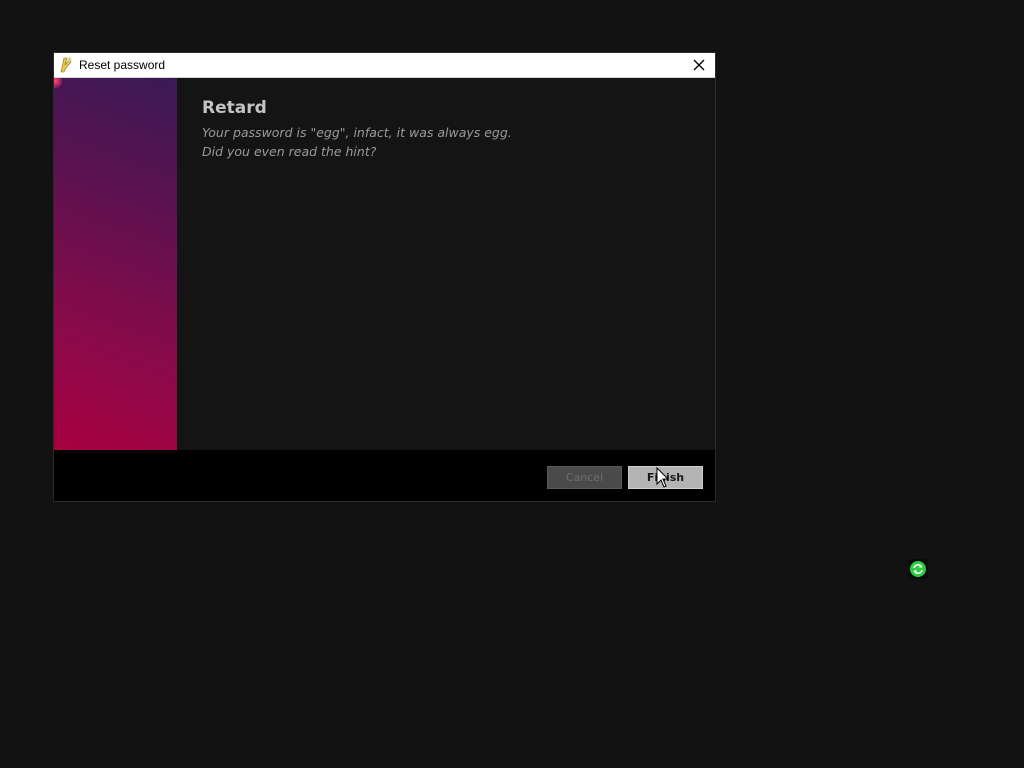 This screenshot has height=768, width=1024. Describe the element at coordinates (122, 65) in the screenshot. I see `window-title: Reset password` at that location.